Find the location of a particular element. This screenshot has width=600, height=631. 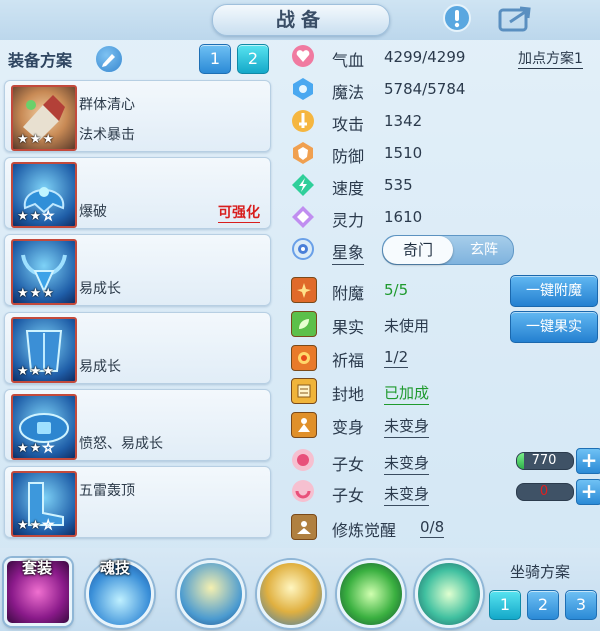

share-button is located at coordinates (515, 18).